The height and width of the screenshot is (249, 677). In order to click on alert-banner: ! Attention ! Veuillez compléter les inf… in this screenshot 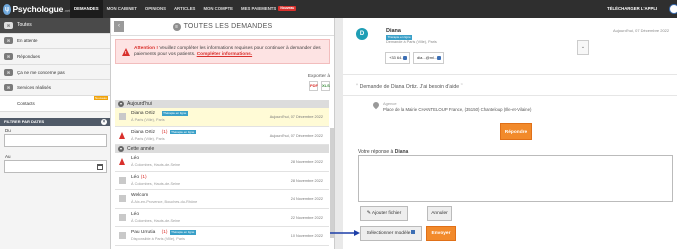, I will do `click(222, 51)`.